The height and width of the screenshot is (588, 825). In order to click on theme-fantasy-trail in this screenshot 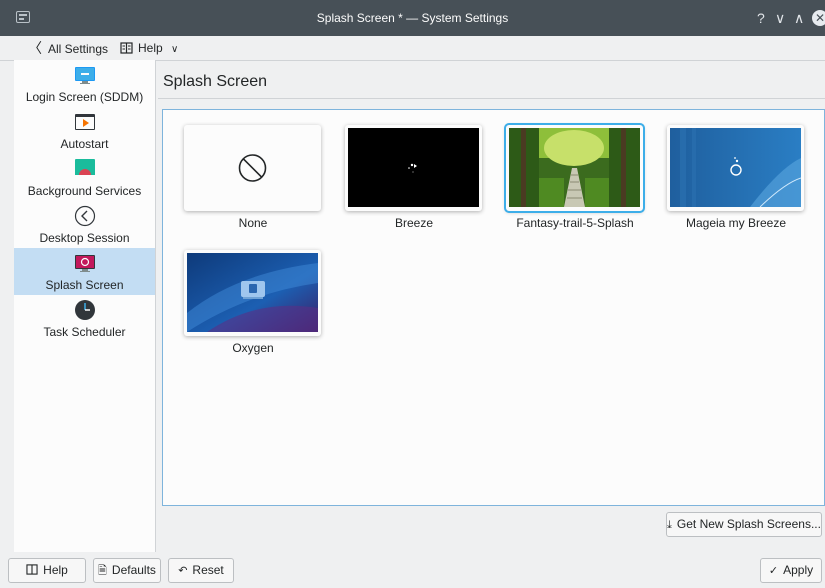, I will do `click(574, 168)`.